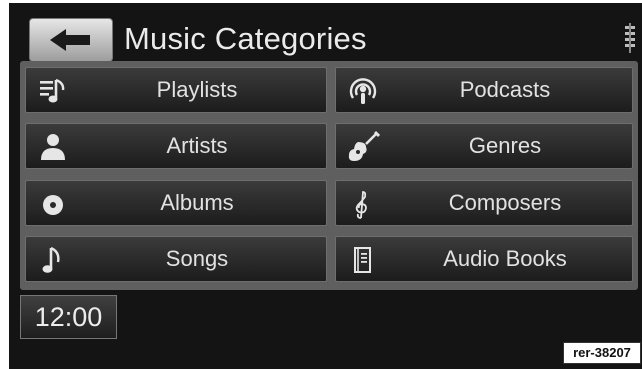 The height and width of the screenshot is (369, 642). I want to click on book-icon, so click(362, 260).